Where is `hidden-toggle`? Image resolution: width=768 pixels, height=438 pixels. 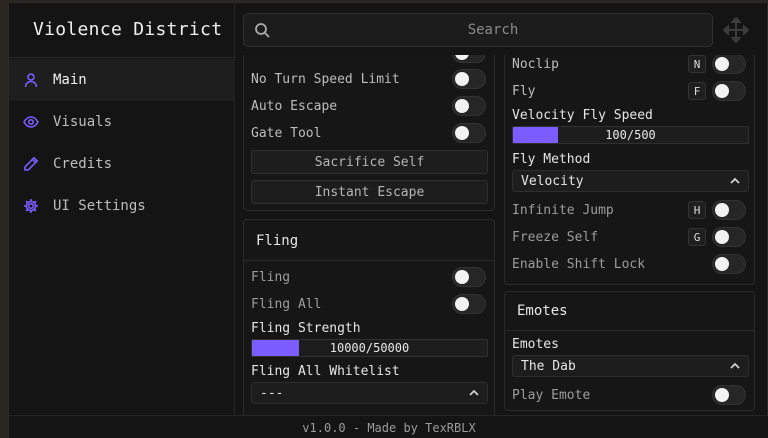 hidden-toggle is located at coordinates (469, 59).